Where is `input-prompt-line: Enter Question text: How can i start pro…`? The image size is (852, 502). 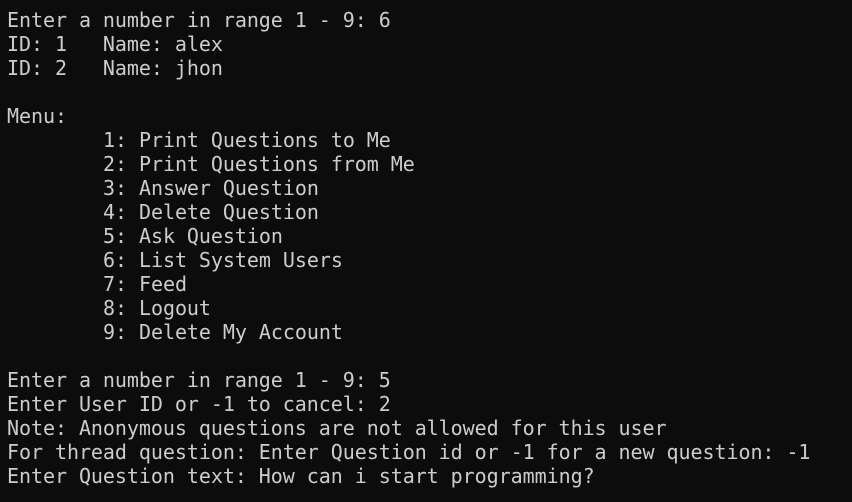
input-prompt-line: Enter Question text: How can i start pro… is located at coordinates (429, 476).